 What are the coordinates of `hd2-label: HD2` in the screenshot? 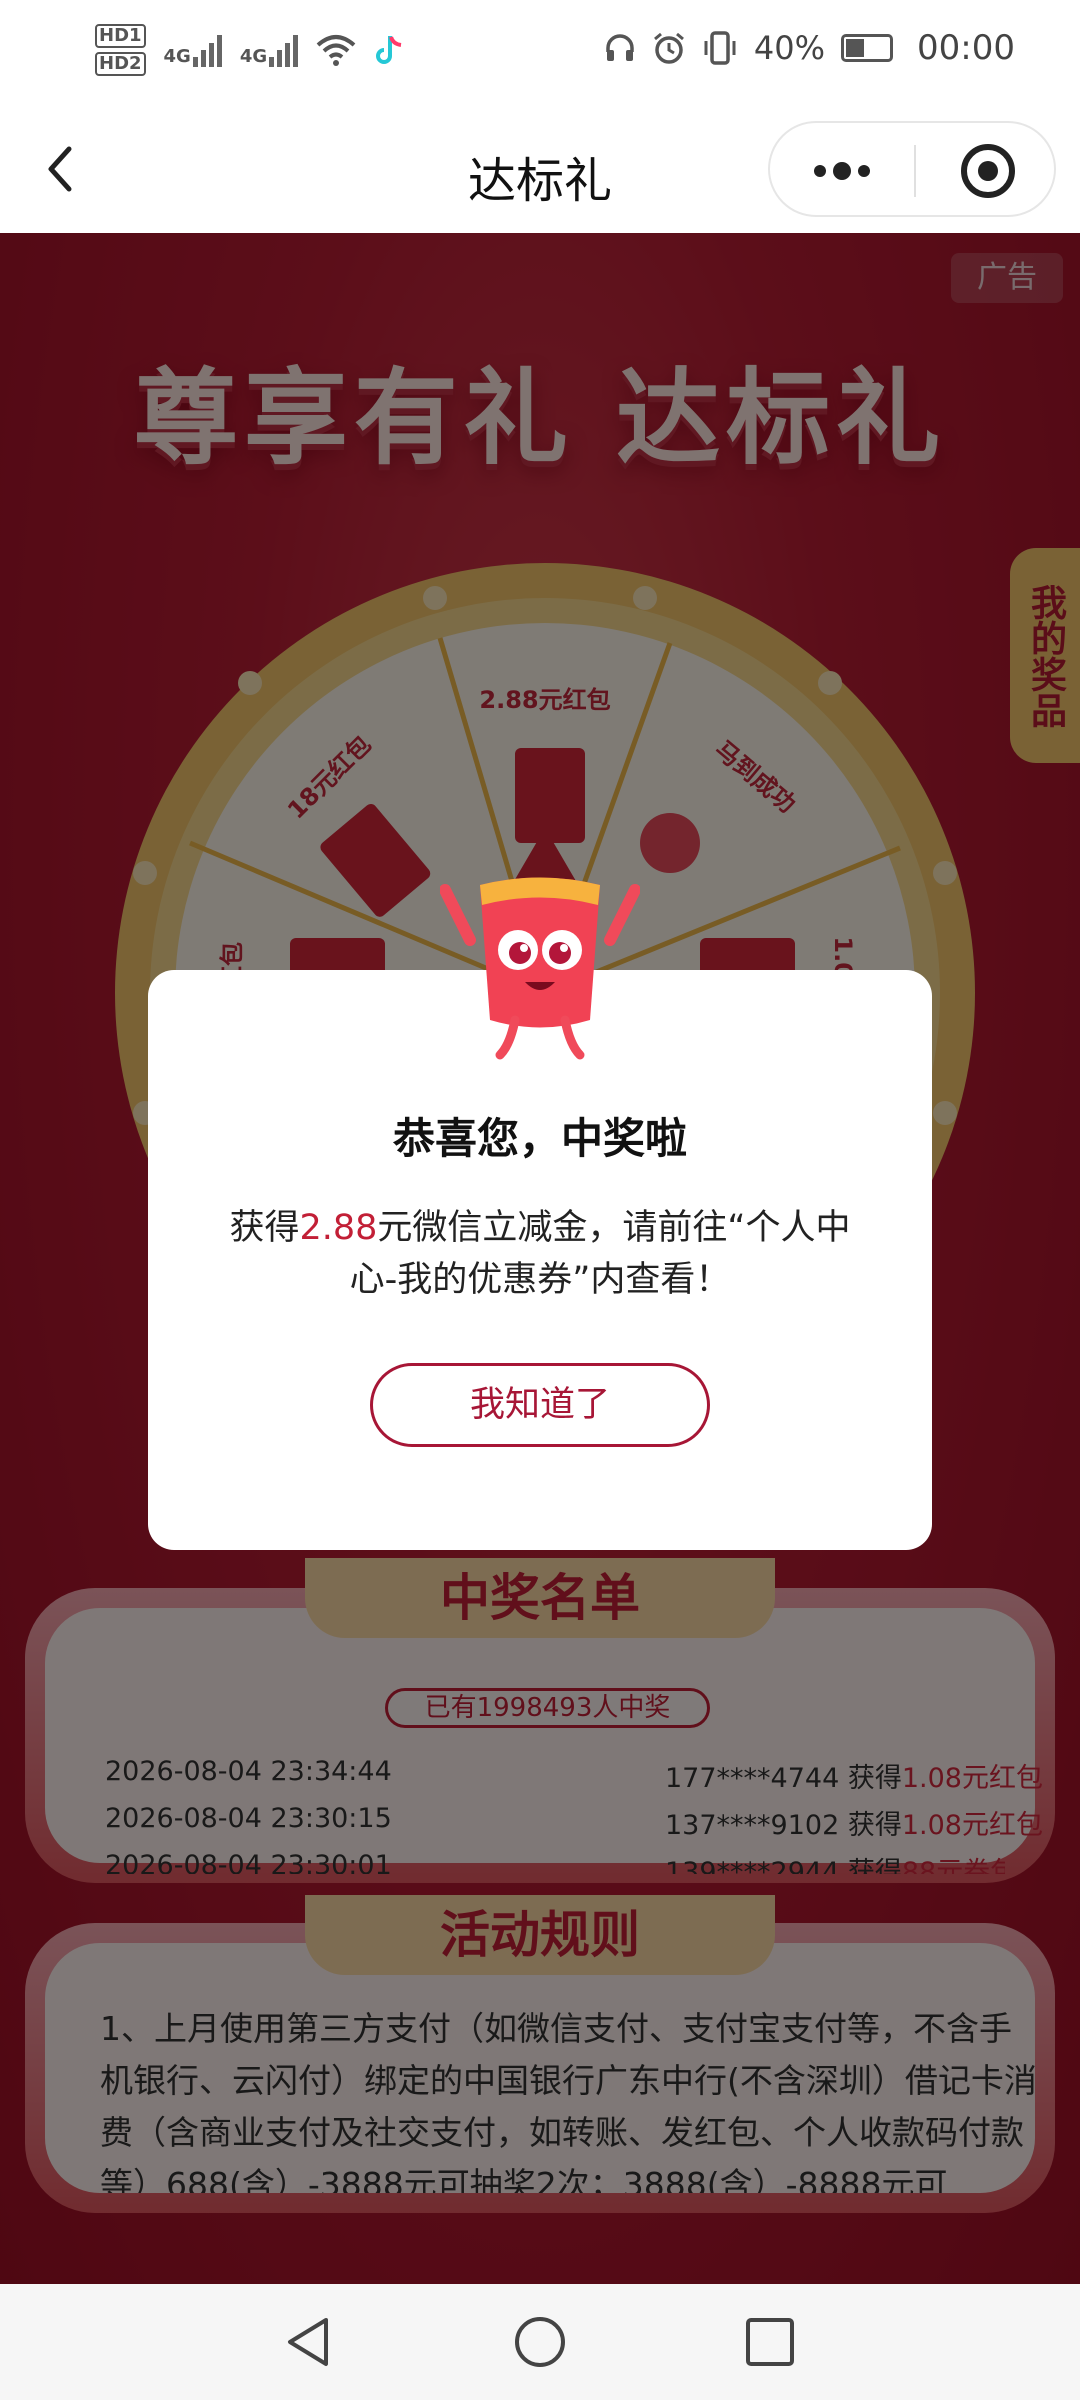 It's located at (120, 64).